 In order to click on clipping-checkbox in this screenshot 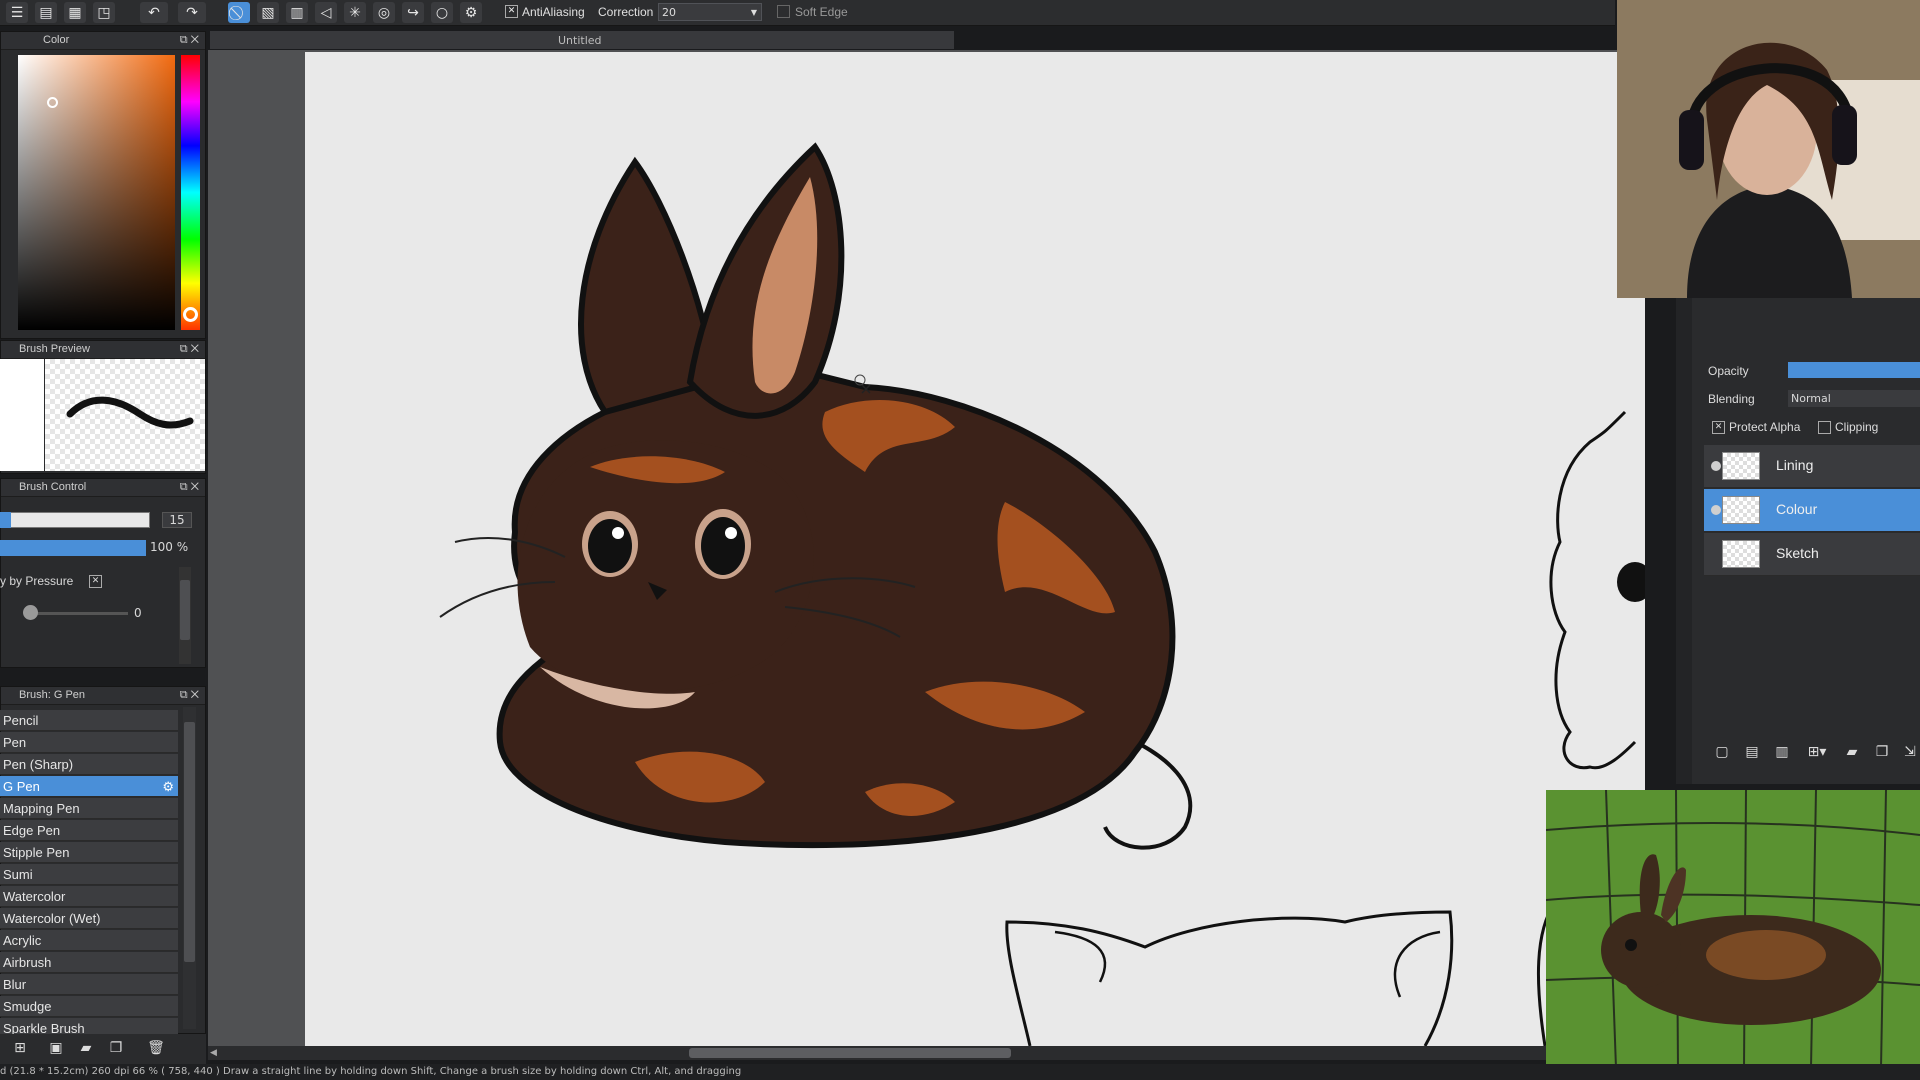, I will do `click(1824, 427)`.